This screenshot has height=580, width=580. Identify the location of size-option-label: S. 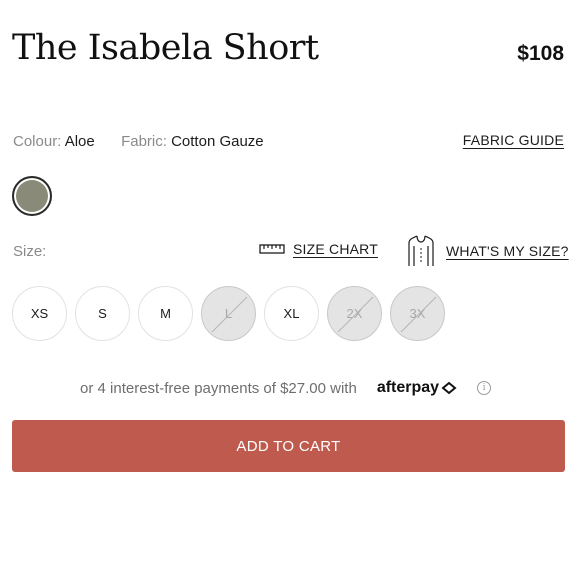
(102, 313).